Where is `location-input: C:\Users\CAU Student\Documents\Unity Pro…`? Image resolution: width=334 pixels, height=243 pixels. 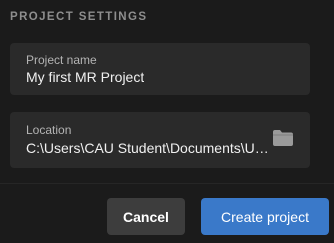
location-input: C:\Users\CAU Student\Documents\Unity Pro… is located at coordinates (148, 148).